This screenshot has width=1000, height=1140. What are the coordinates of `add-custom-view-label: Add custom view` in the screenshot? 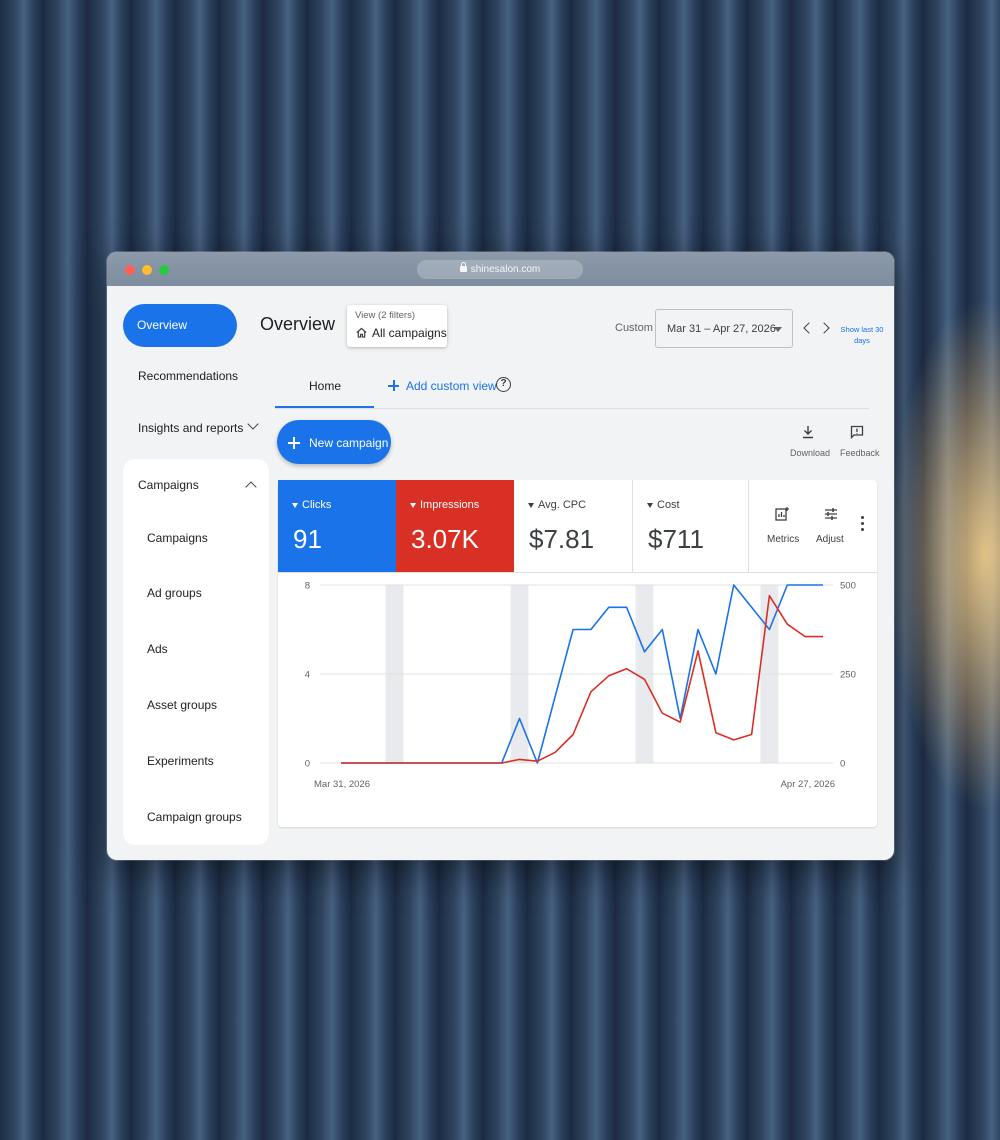 It's located at (451, 386).